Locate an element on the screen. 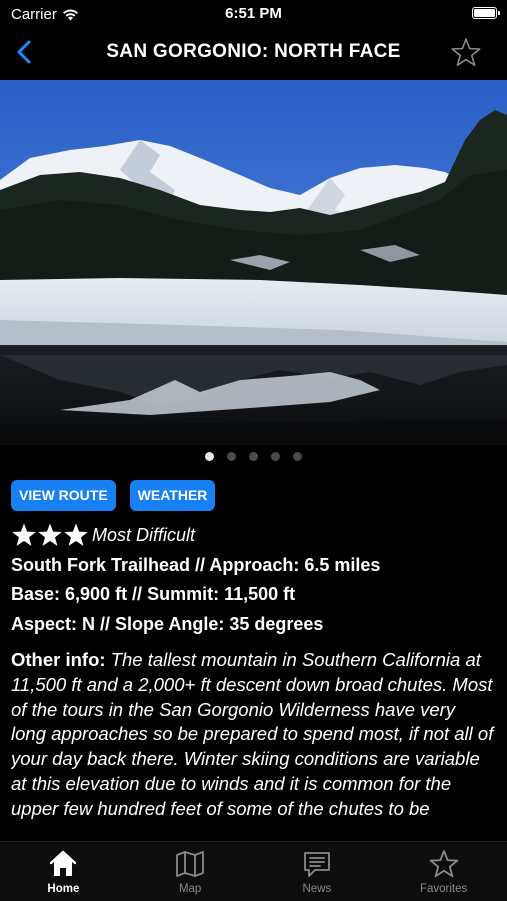 This screenshot has width=507, height=901. elevation-info: Base: 6,900 ft // Summit: 11,500 ft is located at coordinates (153, 594).